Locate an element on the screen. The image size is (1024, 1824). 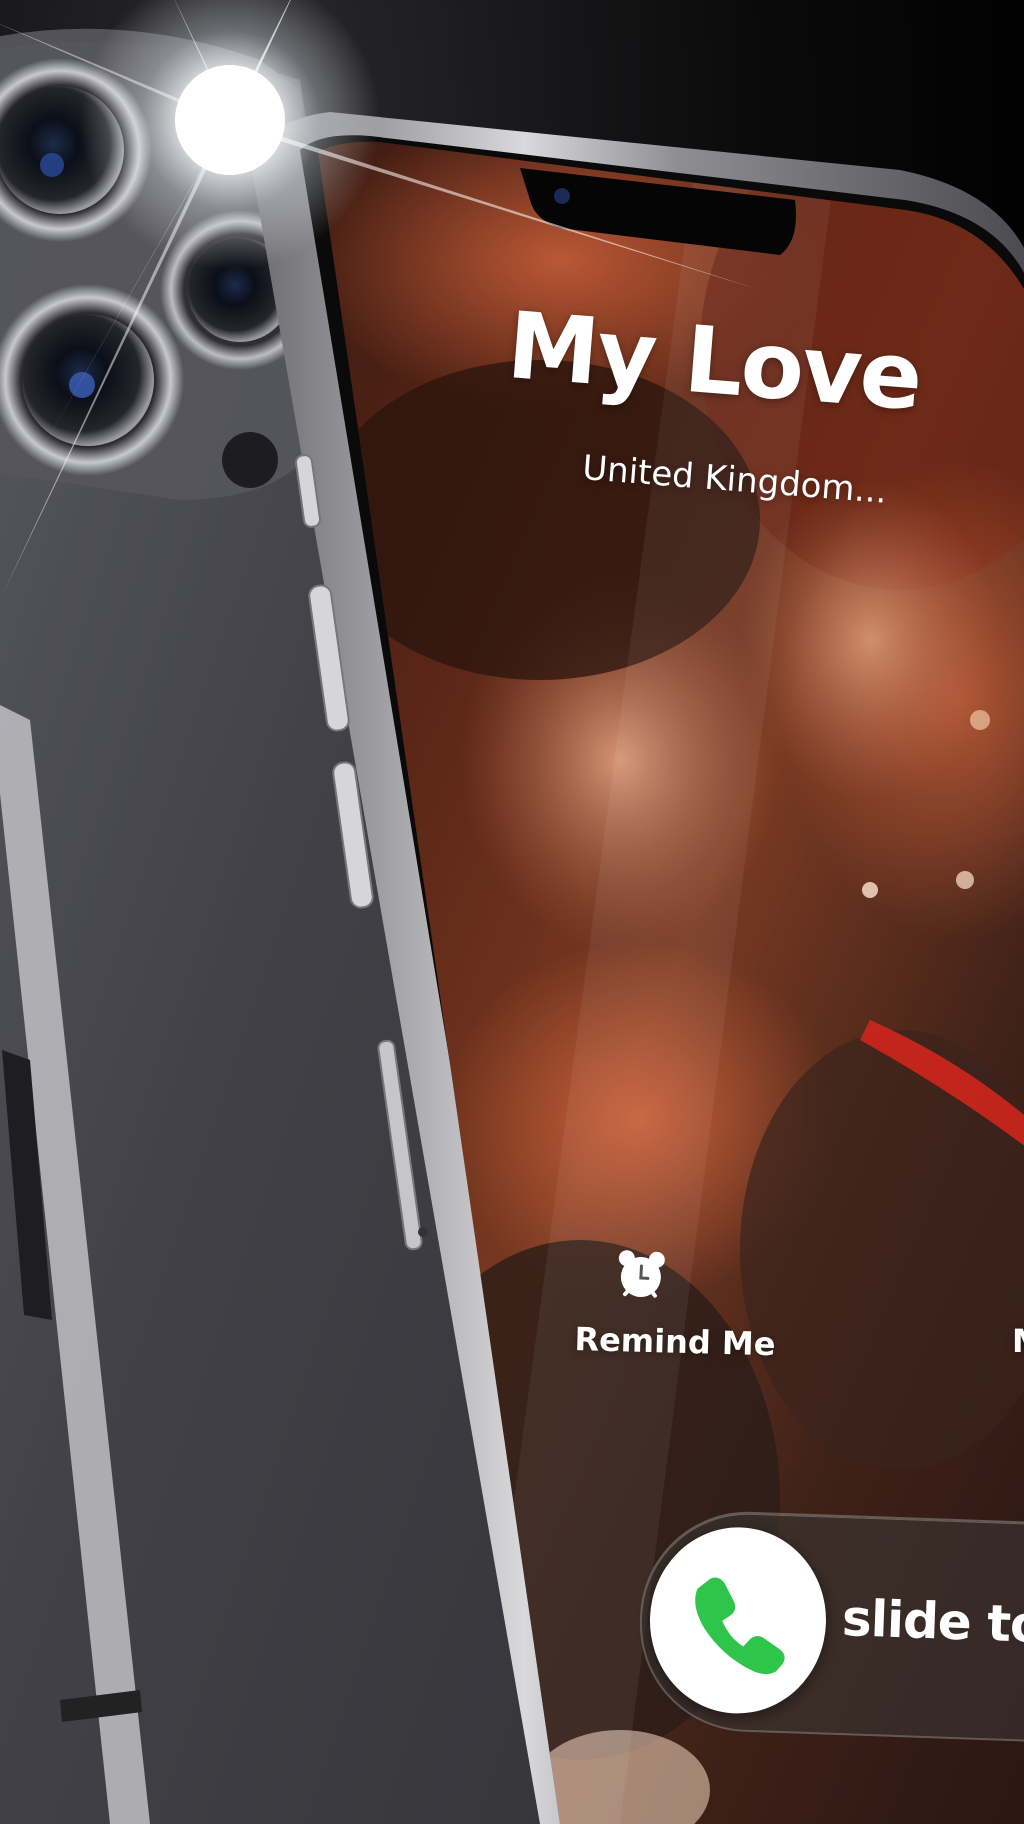
answer-call-knob is located at coordinates (738, 1620).